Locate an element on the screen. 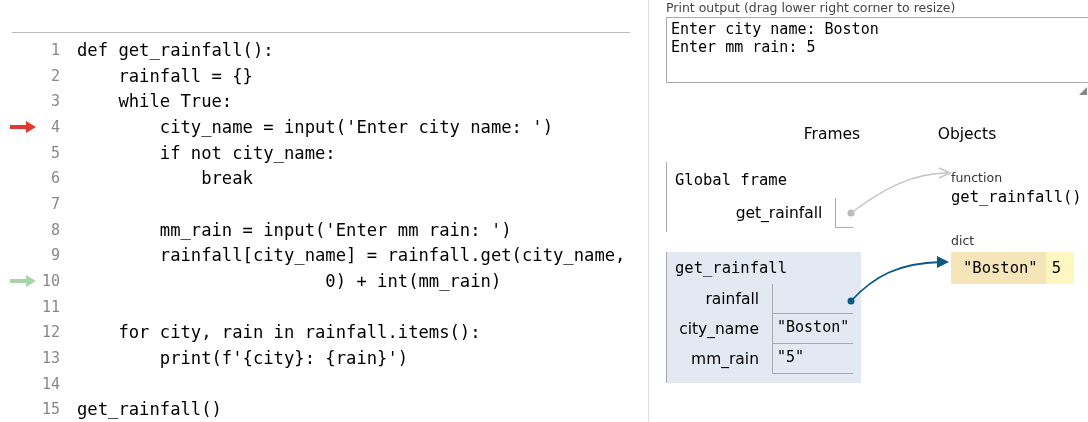 The image size is (1088, 422). line-number: 3 is located at coordinates (54, 101).